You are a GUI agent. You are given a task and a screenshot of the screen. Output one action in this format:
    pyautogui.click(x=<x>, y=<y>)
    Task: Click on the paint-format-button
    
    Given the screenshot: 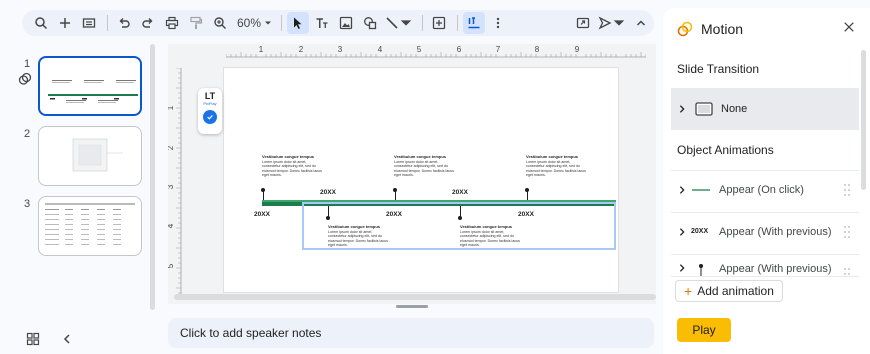 What is the action you would take?
    pyautogui.click(x=196, y=23)
    